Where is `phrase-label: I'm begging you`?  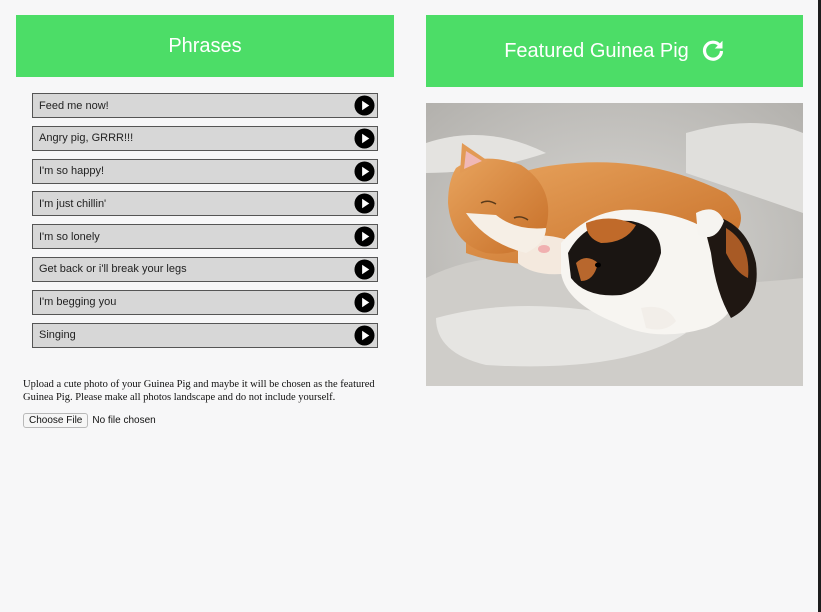
phrase-label: I'm begging you is located at coordinates (78, 302).